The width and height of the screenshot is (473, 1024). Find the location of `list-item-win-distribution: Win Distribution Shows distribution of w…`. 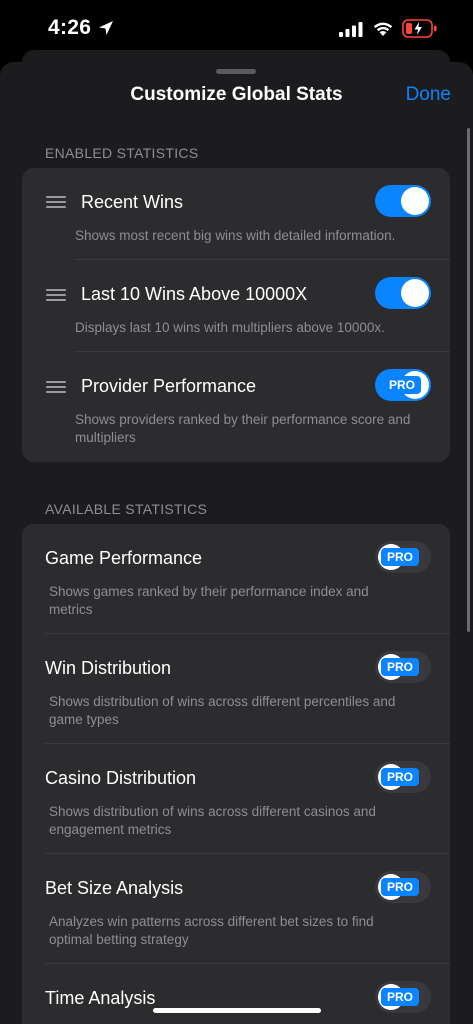

list-item-win-distribution: Win Distribution Shows distribution of w… is located at coordinates (236, 689).